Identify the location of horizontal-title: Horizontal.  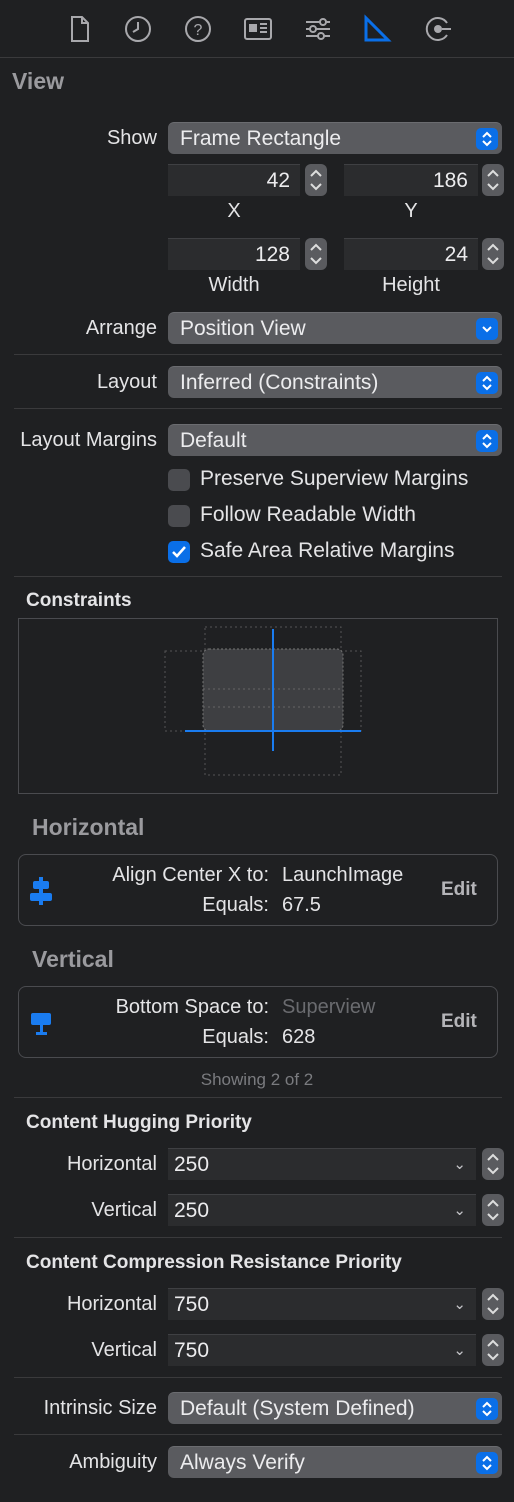
(88, 827).